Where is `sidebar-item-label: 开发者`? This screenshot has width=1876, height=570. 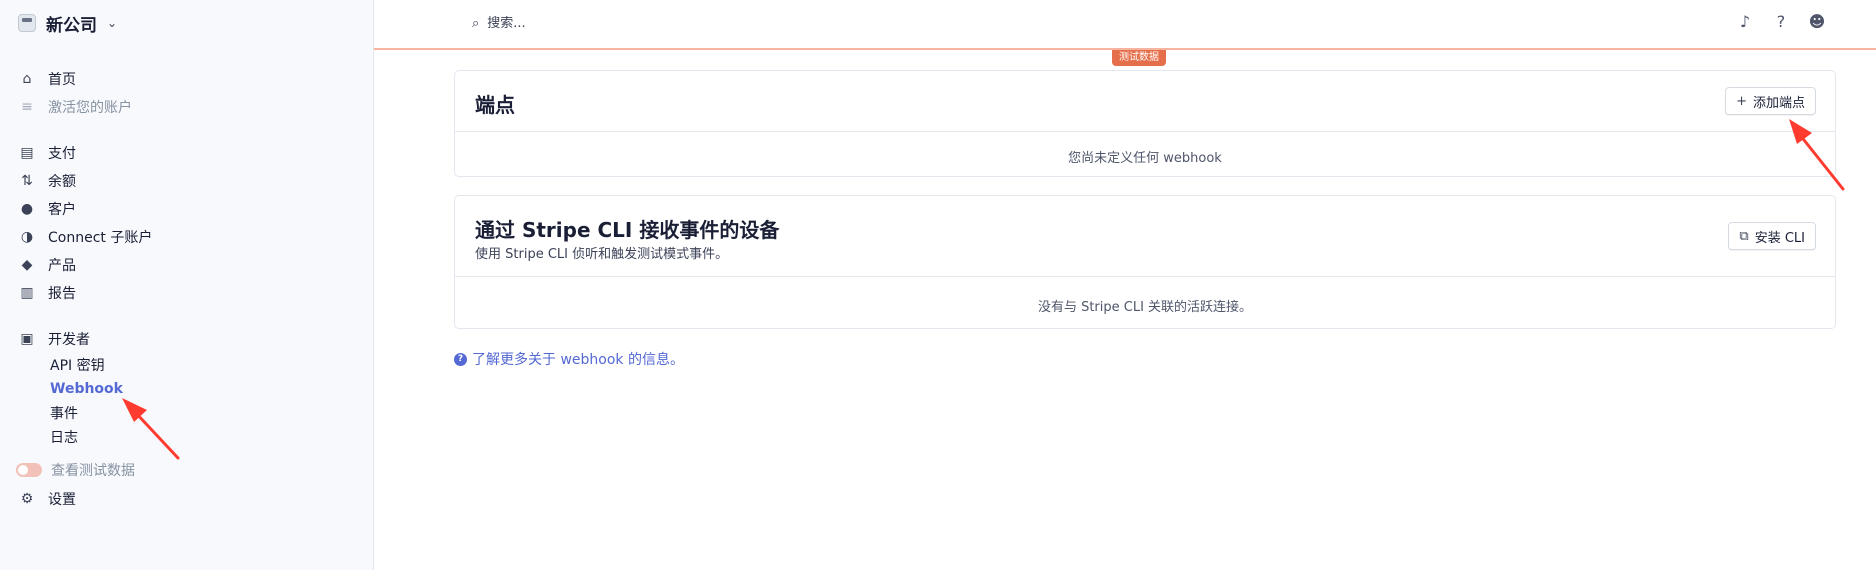 sidebar-item-label: 开发者 is located at coordinates (69, 340).